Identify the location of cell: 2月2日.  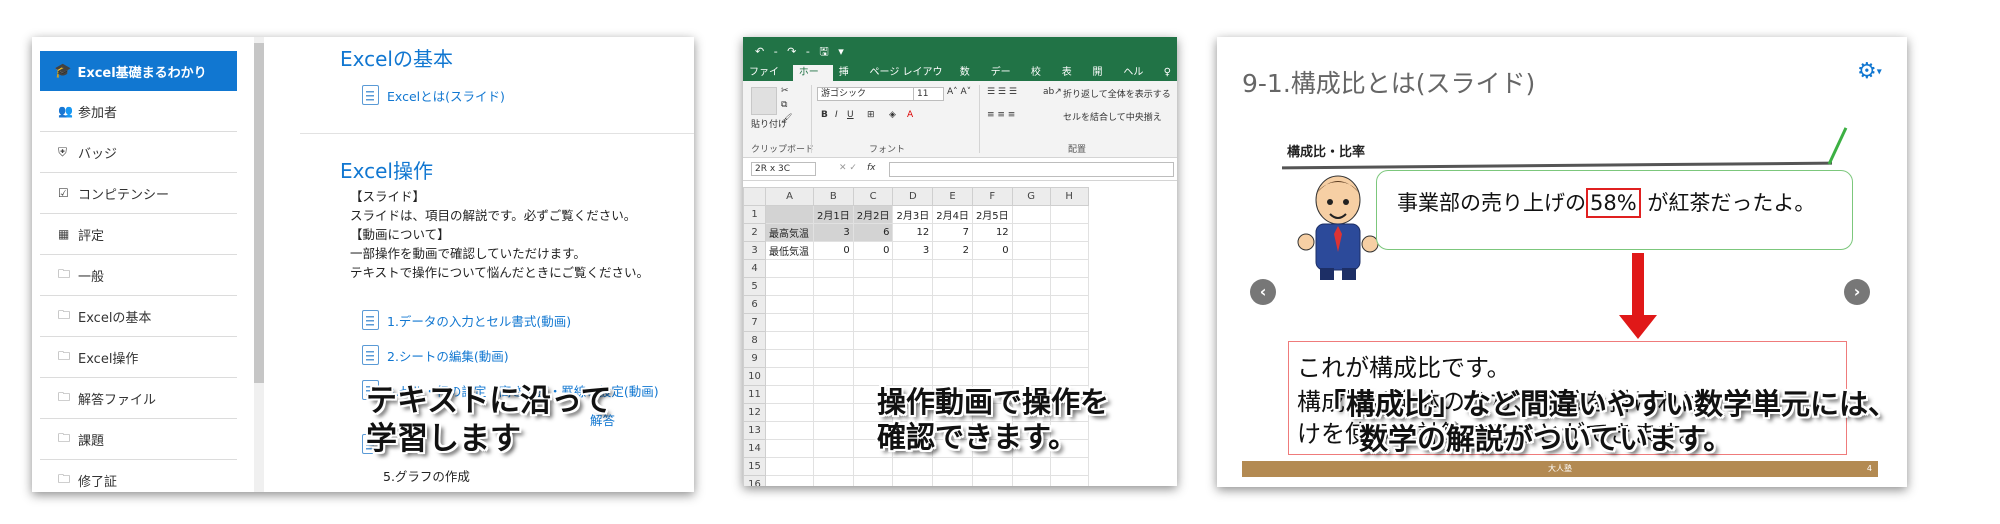
(873, 214).